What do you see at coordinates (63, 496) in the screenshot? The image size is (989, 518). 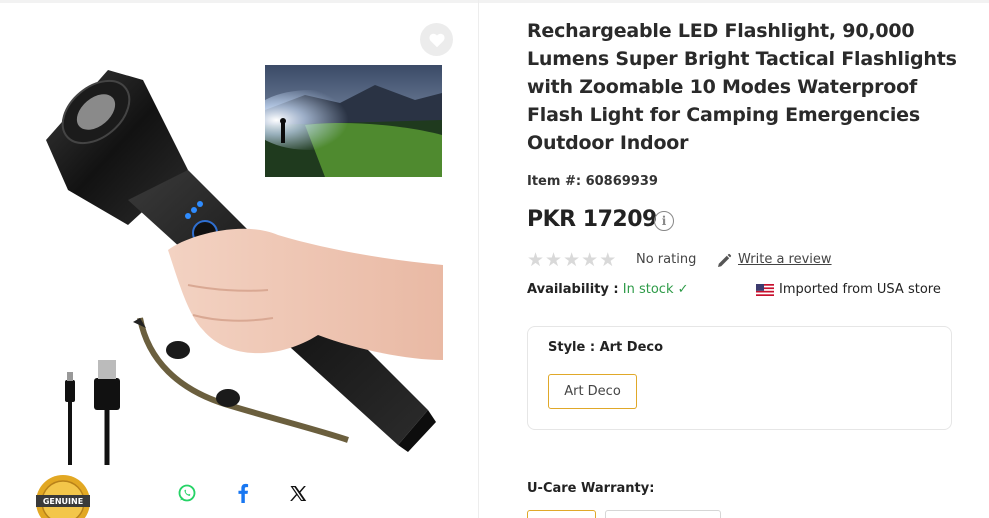 I see `genuine-badge: GENUINE` at bounding box center [63, 496].